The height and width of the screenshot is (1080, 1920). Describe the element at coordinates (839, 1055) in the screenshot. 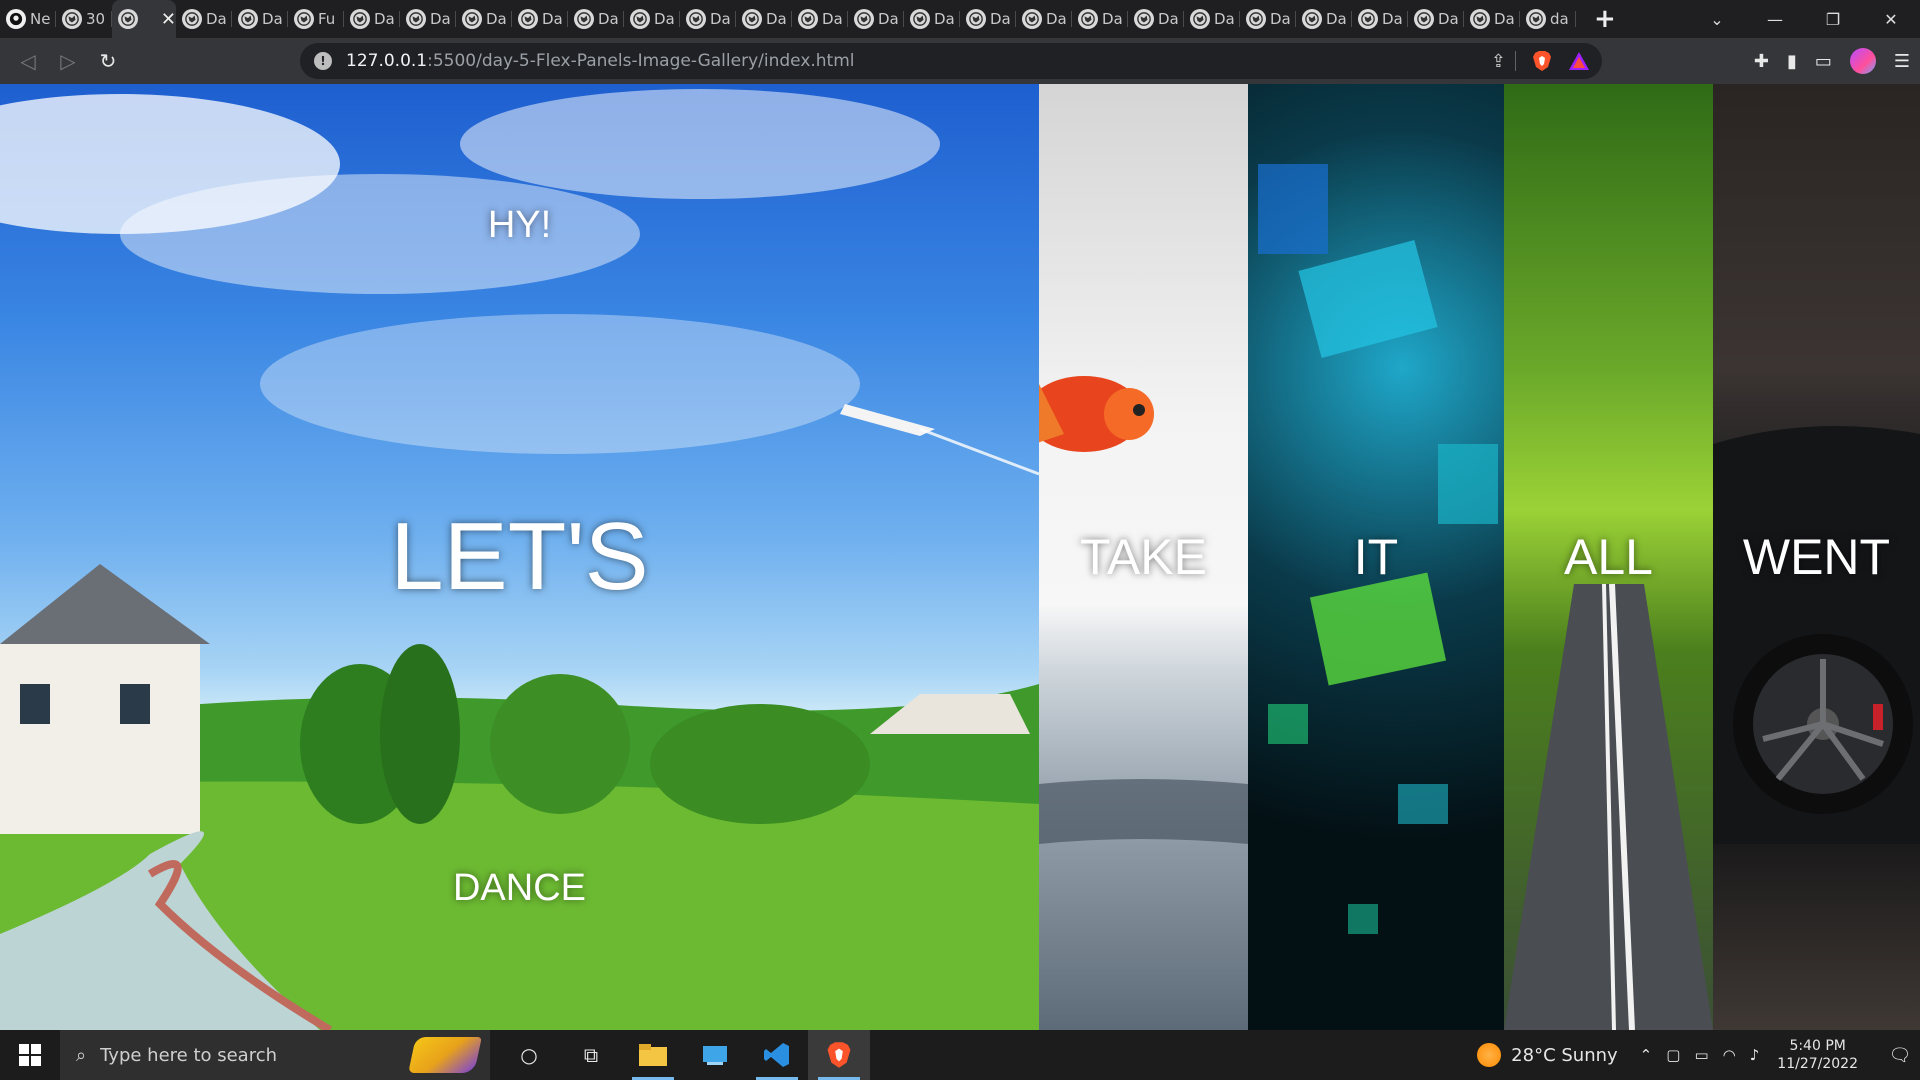

I see `brave-browser-icon` at that location.